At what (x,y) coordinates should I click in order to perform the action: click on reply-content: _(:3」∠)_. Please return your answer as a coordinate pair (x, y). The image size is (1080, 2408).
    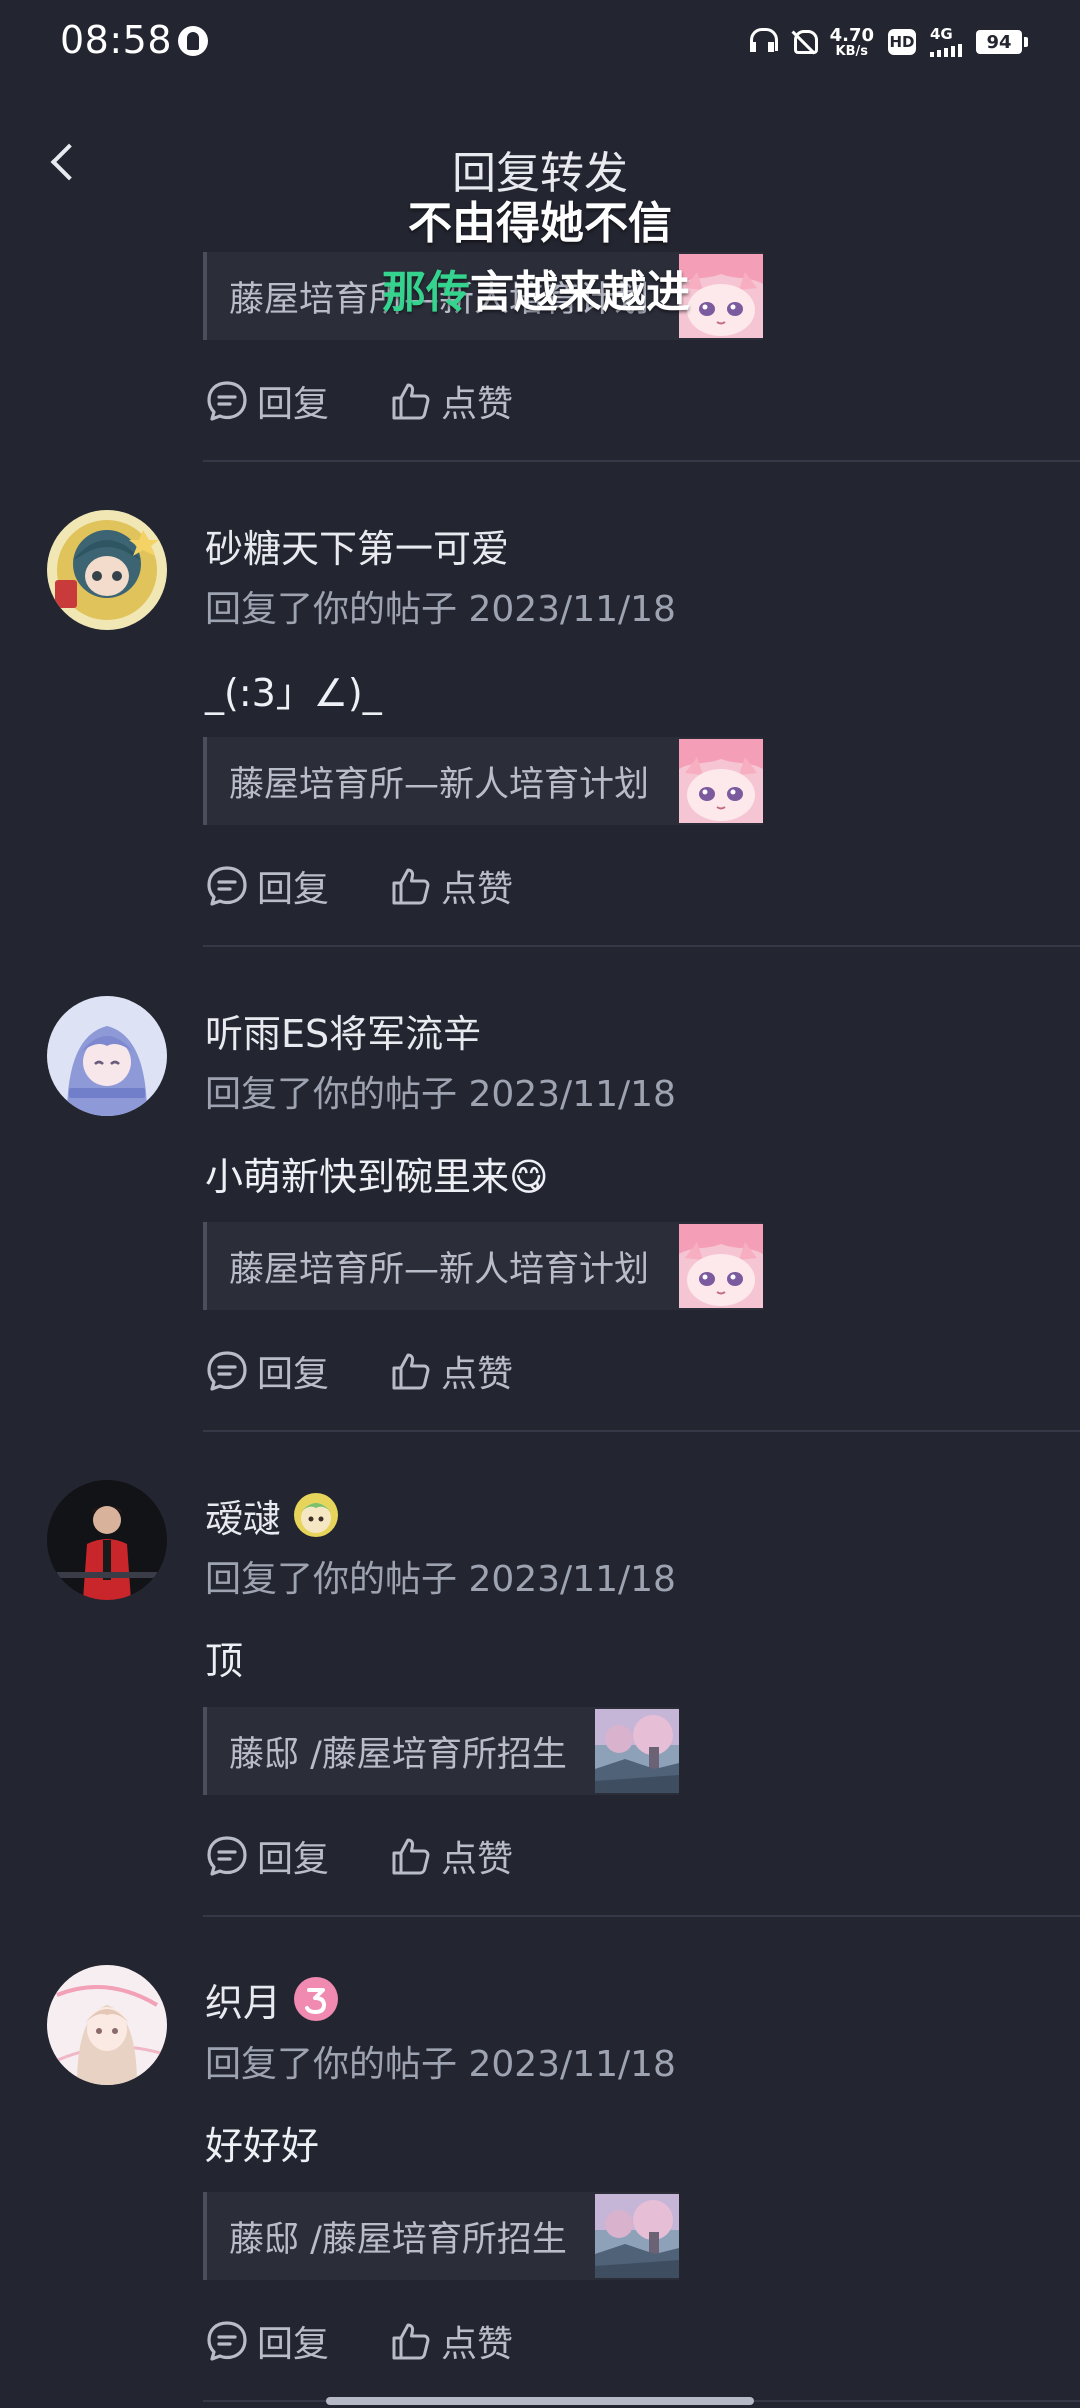
    Looking at the image, I should click on (293, 693).